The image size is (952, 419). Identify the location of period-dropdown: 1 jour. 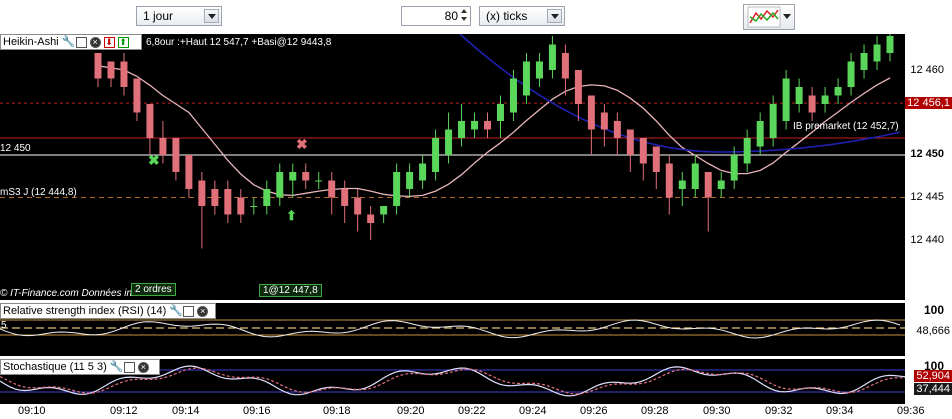
(179, 16).